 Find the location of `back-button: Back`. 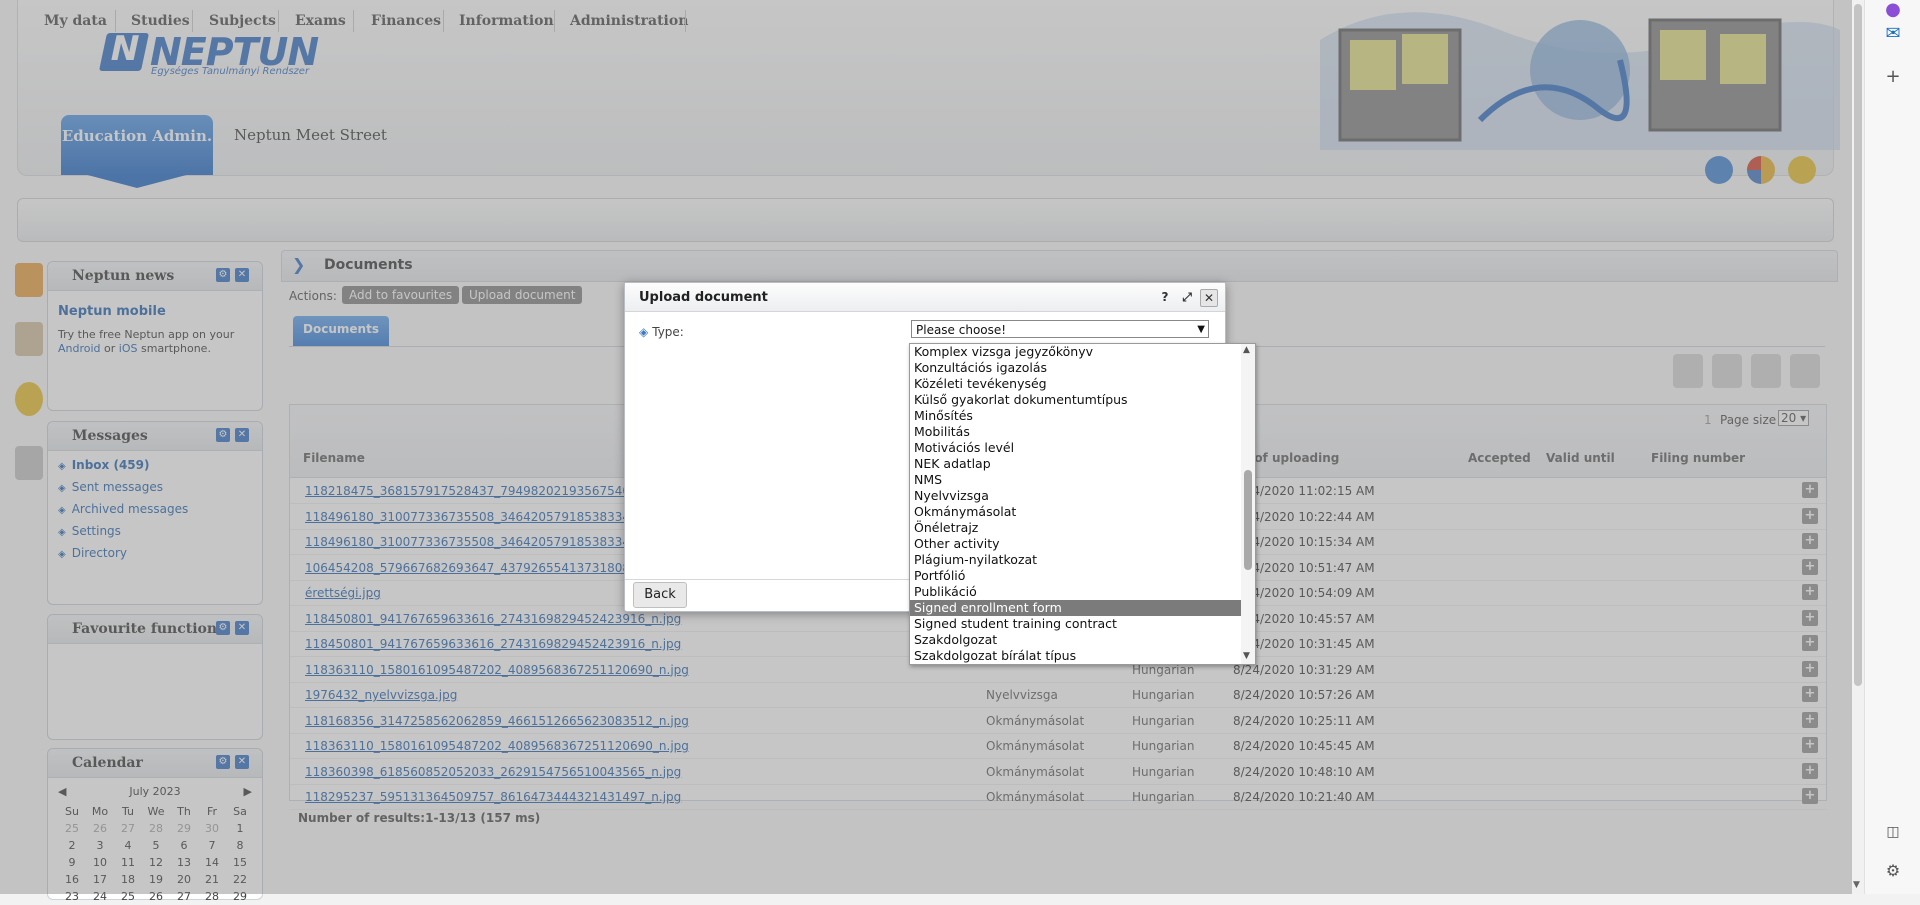

back-button: Back is located at coordinates (660, 595).